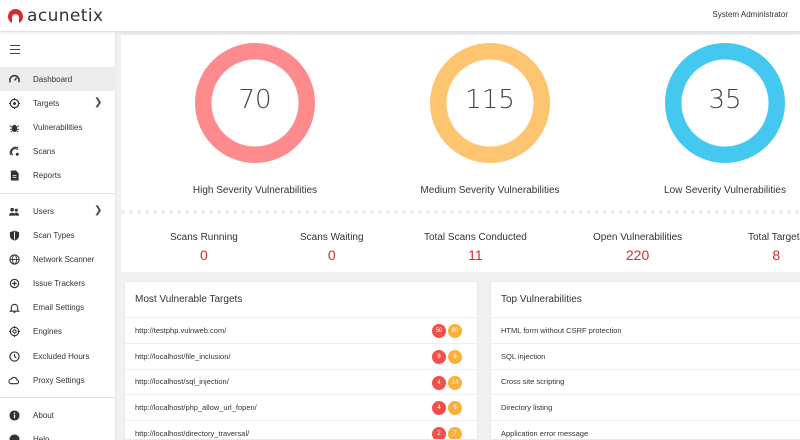  Describe the element at coordinates (192, 433) in the screenshot. I see `target-url: http://localhost/directory_traversal/` at that location.